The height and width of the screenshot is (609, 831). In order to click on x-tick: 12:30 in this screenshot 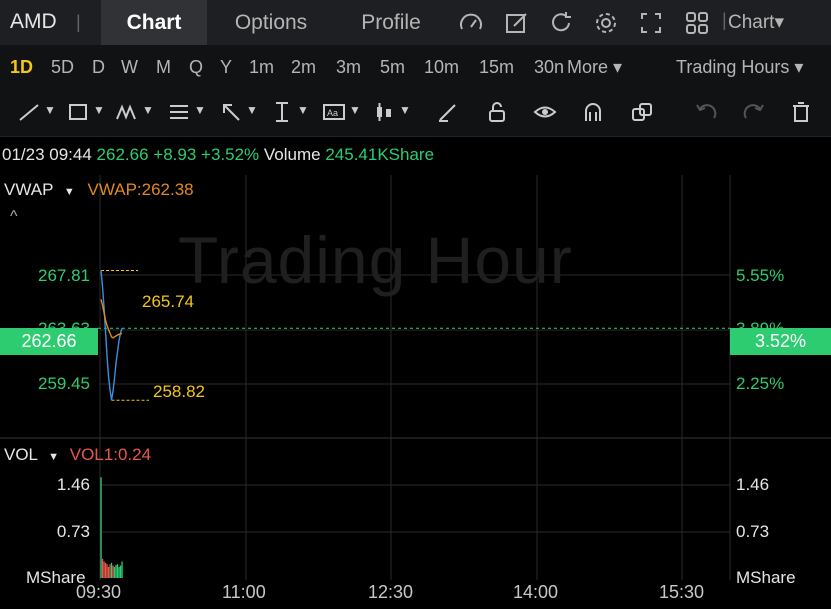, I will do `click(391, 592)`.